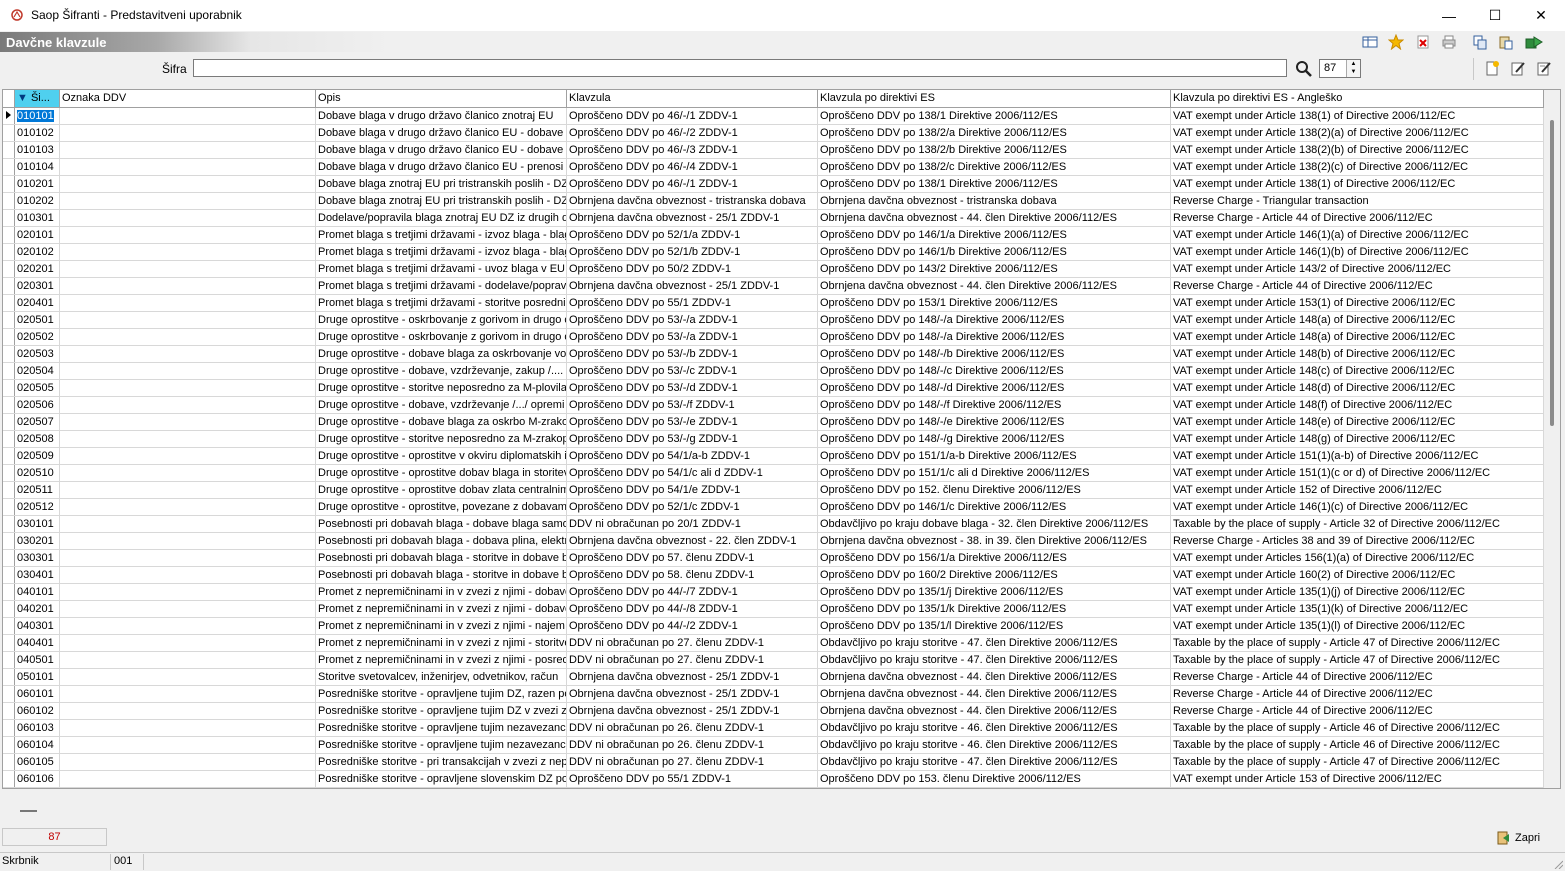 The height and width of the screenshot is (871, 1565). I want to click on cell-clause: Oproščeno DDV po 53/-/f ZDDV-1, so click(692, 405).